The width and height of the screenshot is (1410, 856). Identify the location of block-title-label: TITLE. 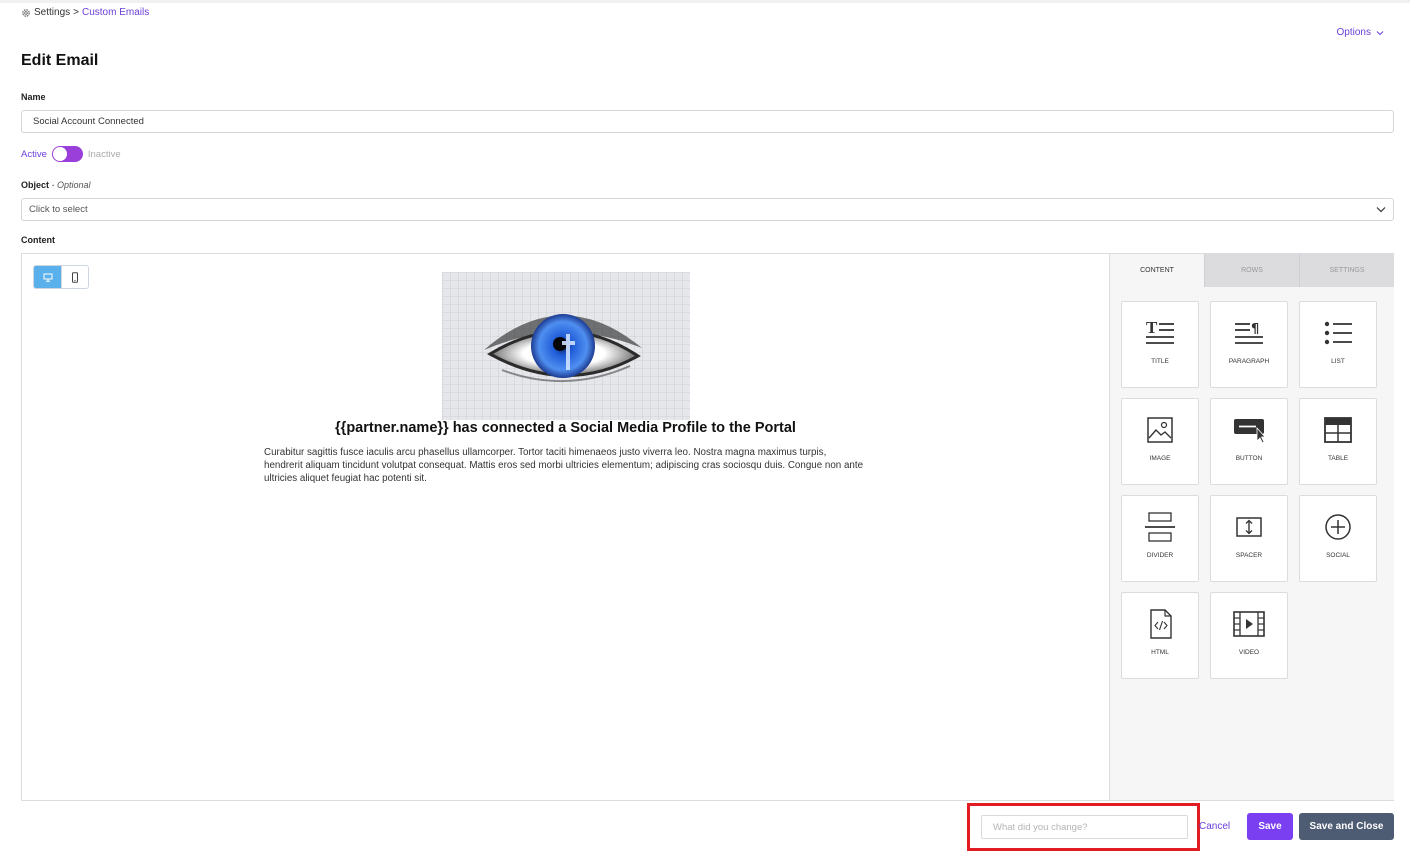
(1160, 361).